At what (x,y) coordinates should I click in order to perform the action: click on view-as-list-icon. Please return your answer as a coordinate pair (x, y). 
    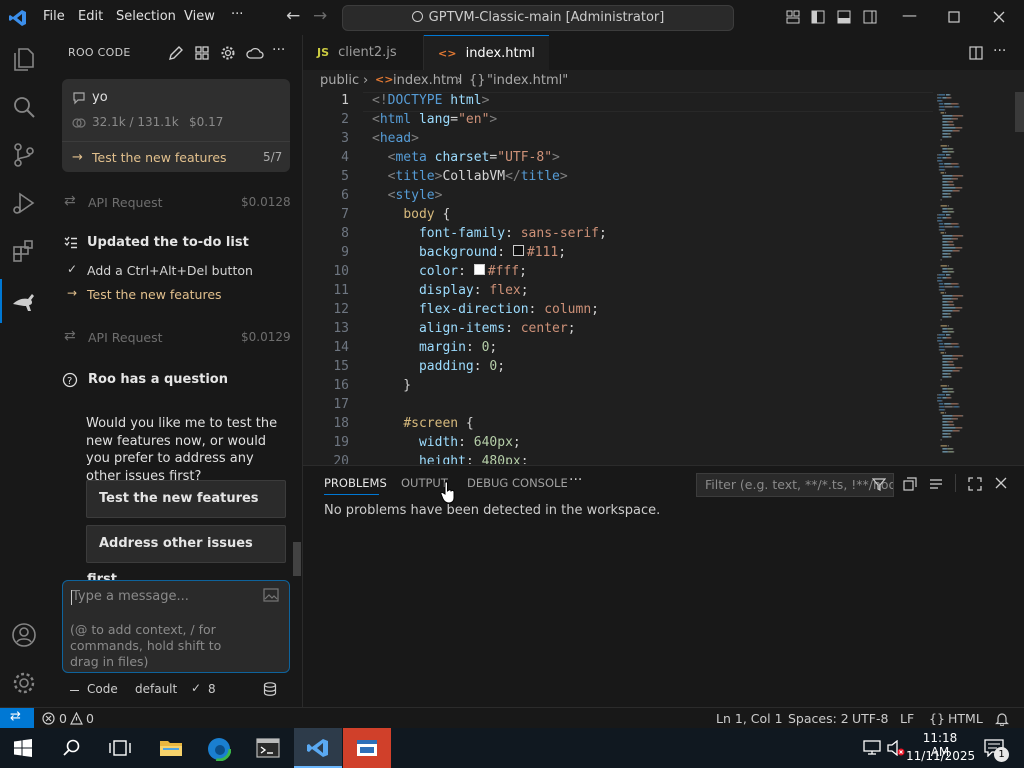
    Looking at the image, I should click on (936, 484).